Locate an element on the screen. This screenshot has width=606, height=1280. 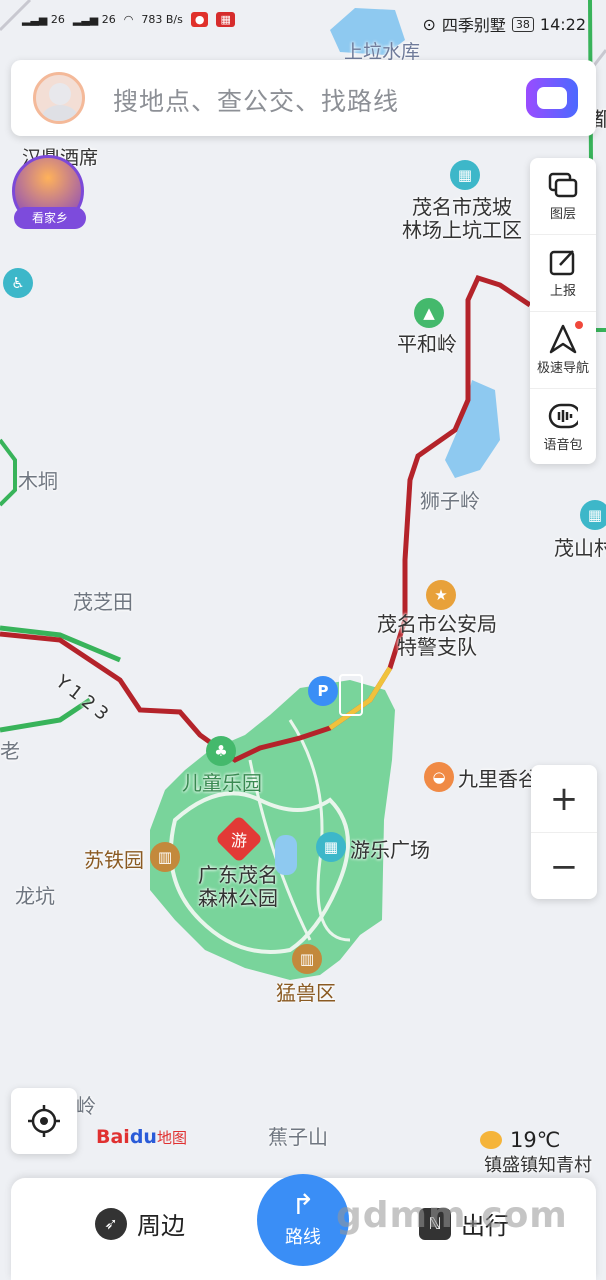
kids-park-label: 儿童乐园 is located at coordinates (222, 783).